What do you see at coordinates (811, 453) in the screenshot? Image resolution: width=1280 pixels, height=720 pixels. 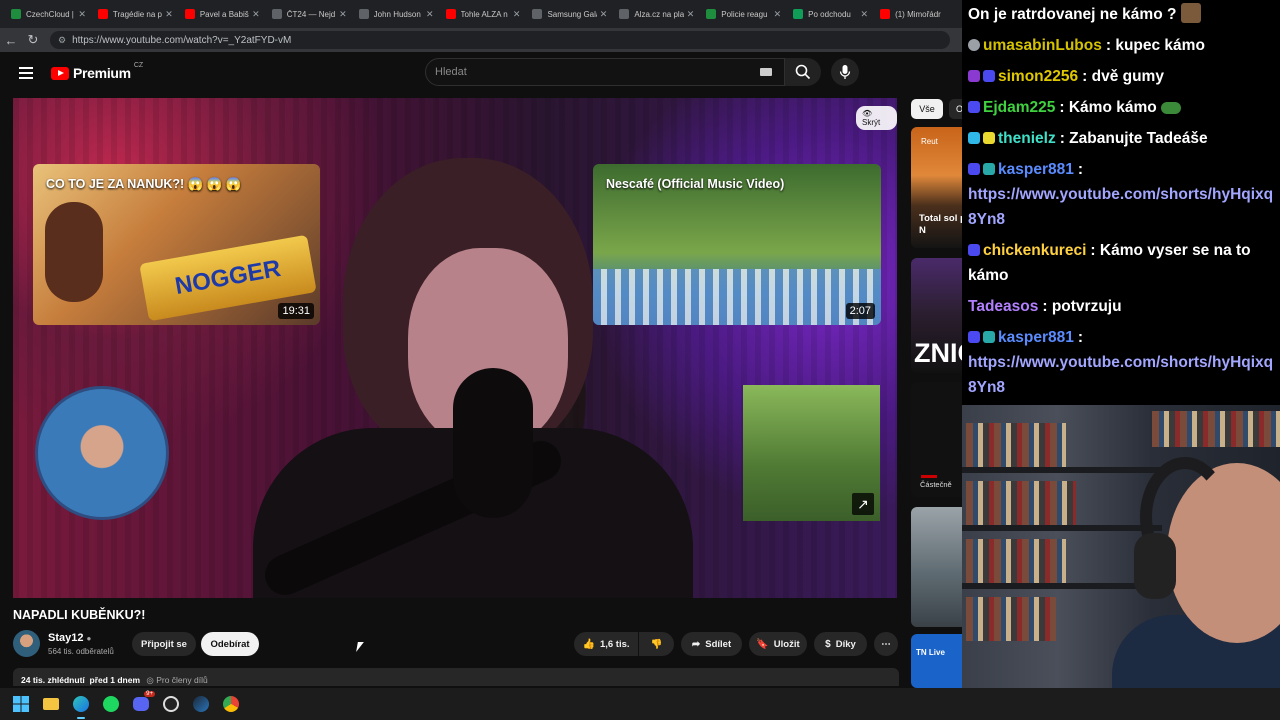 I see `endcard-external-link: ↗` at bounding box center [811, 453].